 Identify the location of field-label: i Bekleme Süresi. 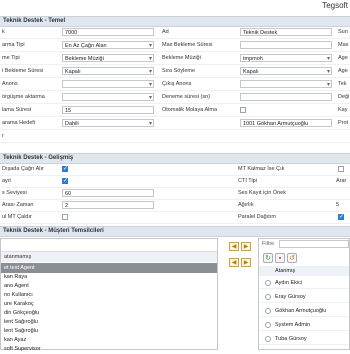
(23, 71).